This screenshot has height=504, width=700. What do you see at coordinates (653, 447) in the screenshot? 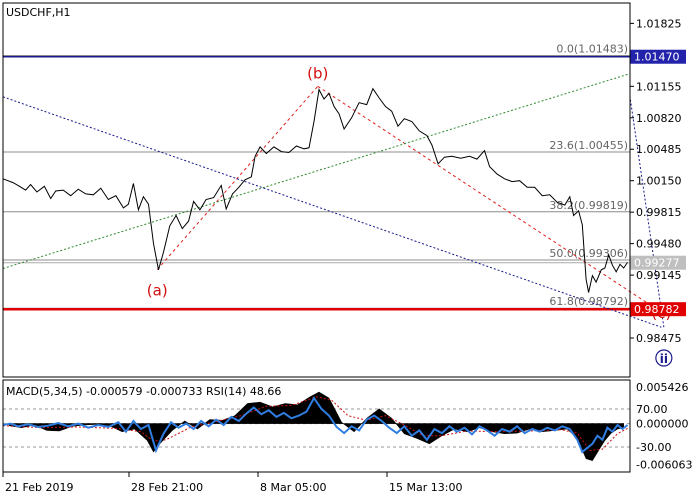
I see `rsi-axis-label: -30.00` at bounding box center [653, 447].